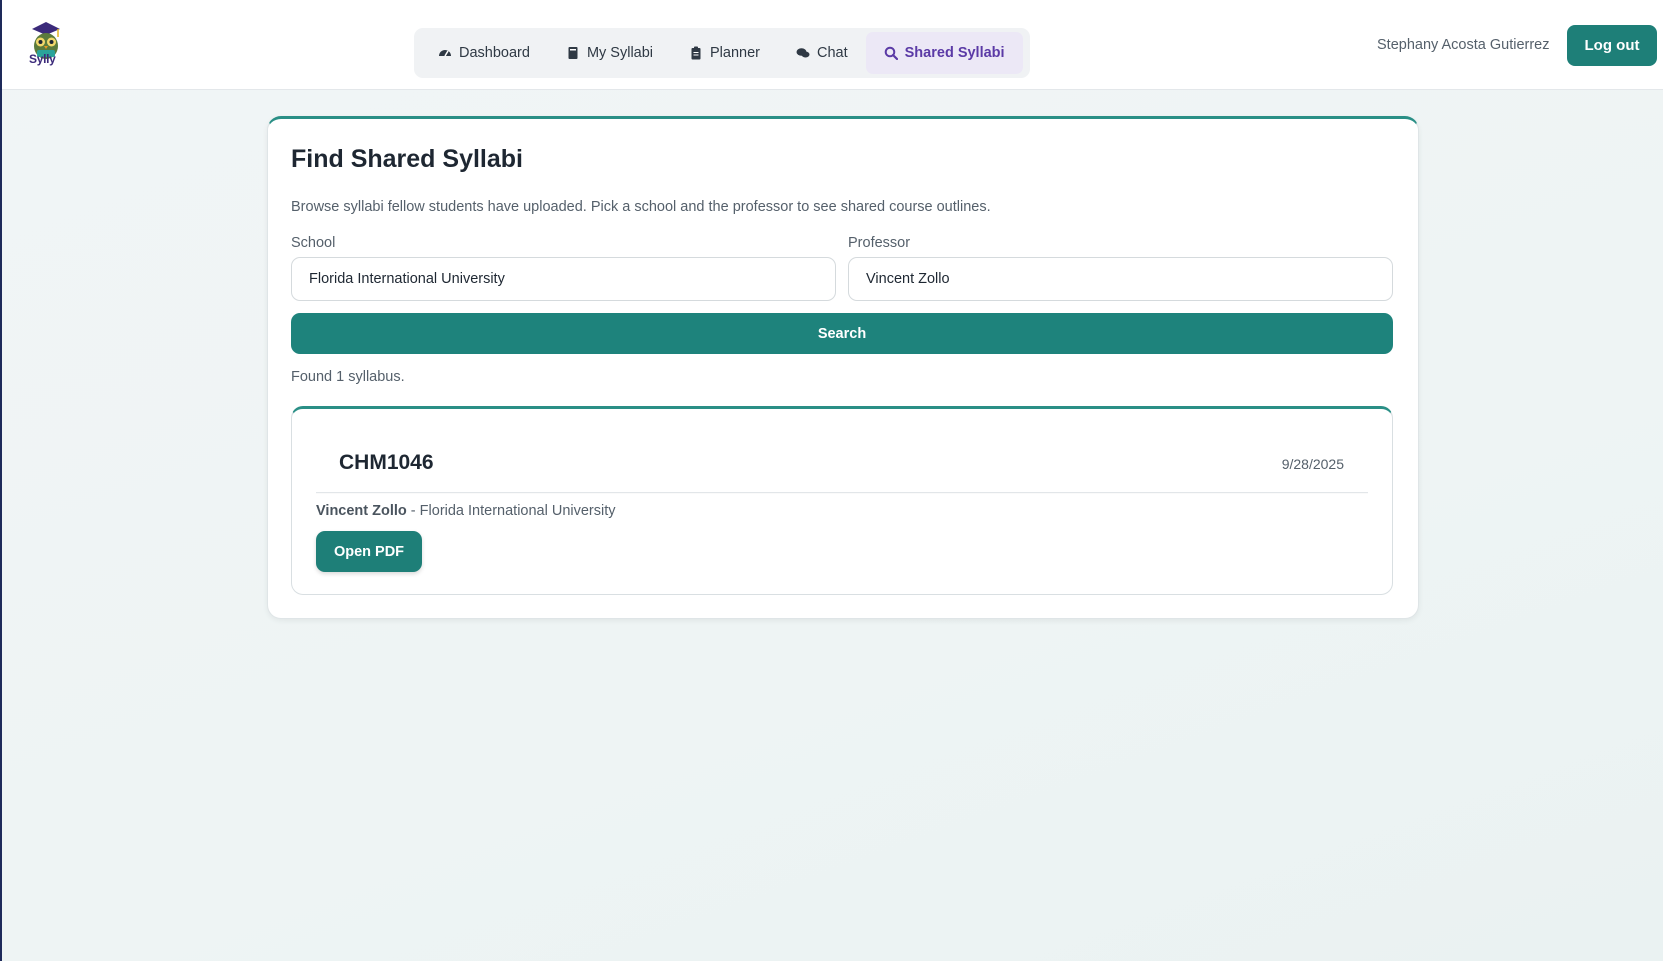  I want to click on nav-planner-label: Planner, so click(735, 53).